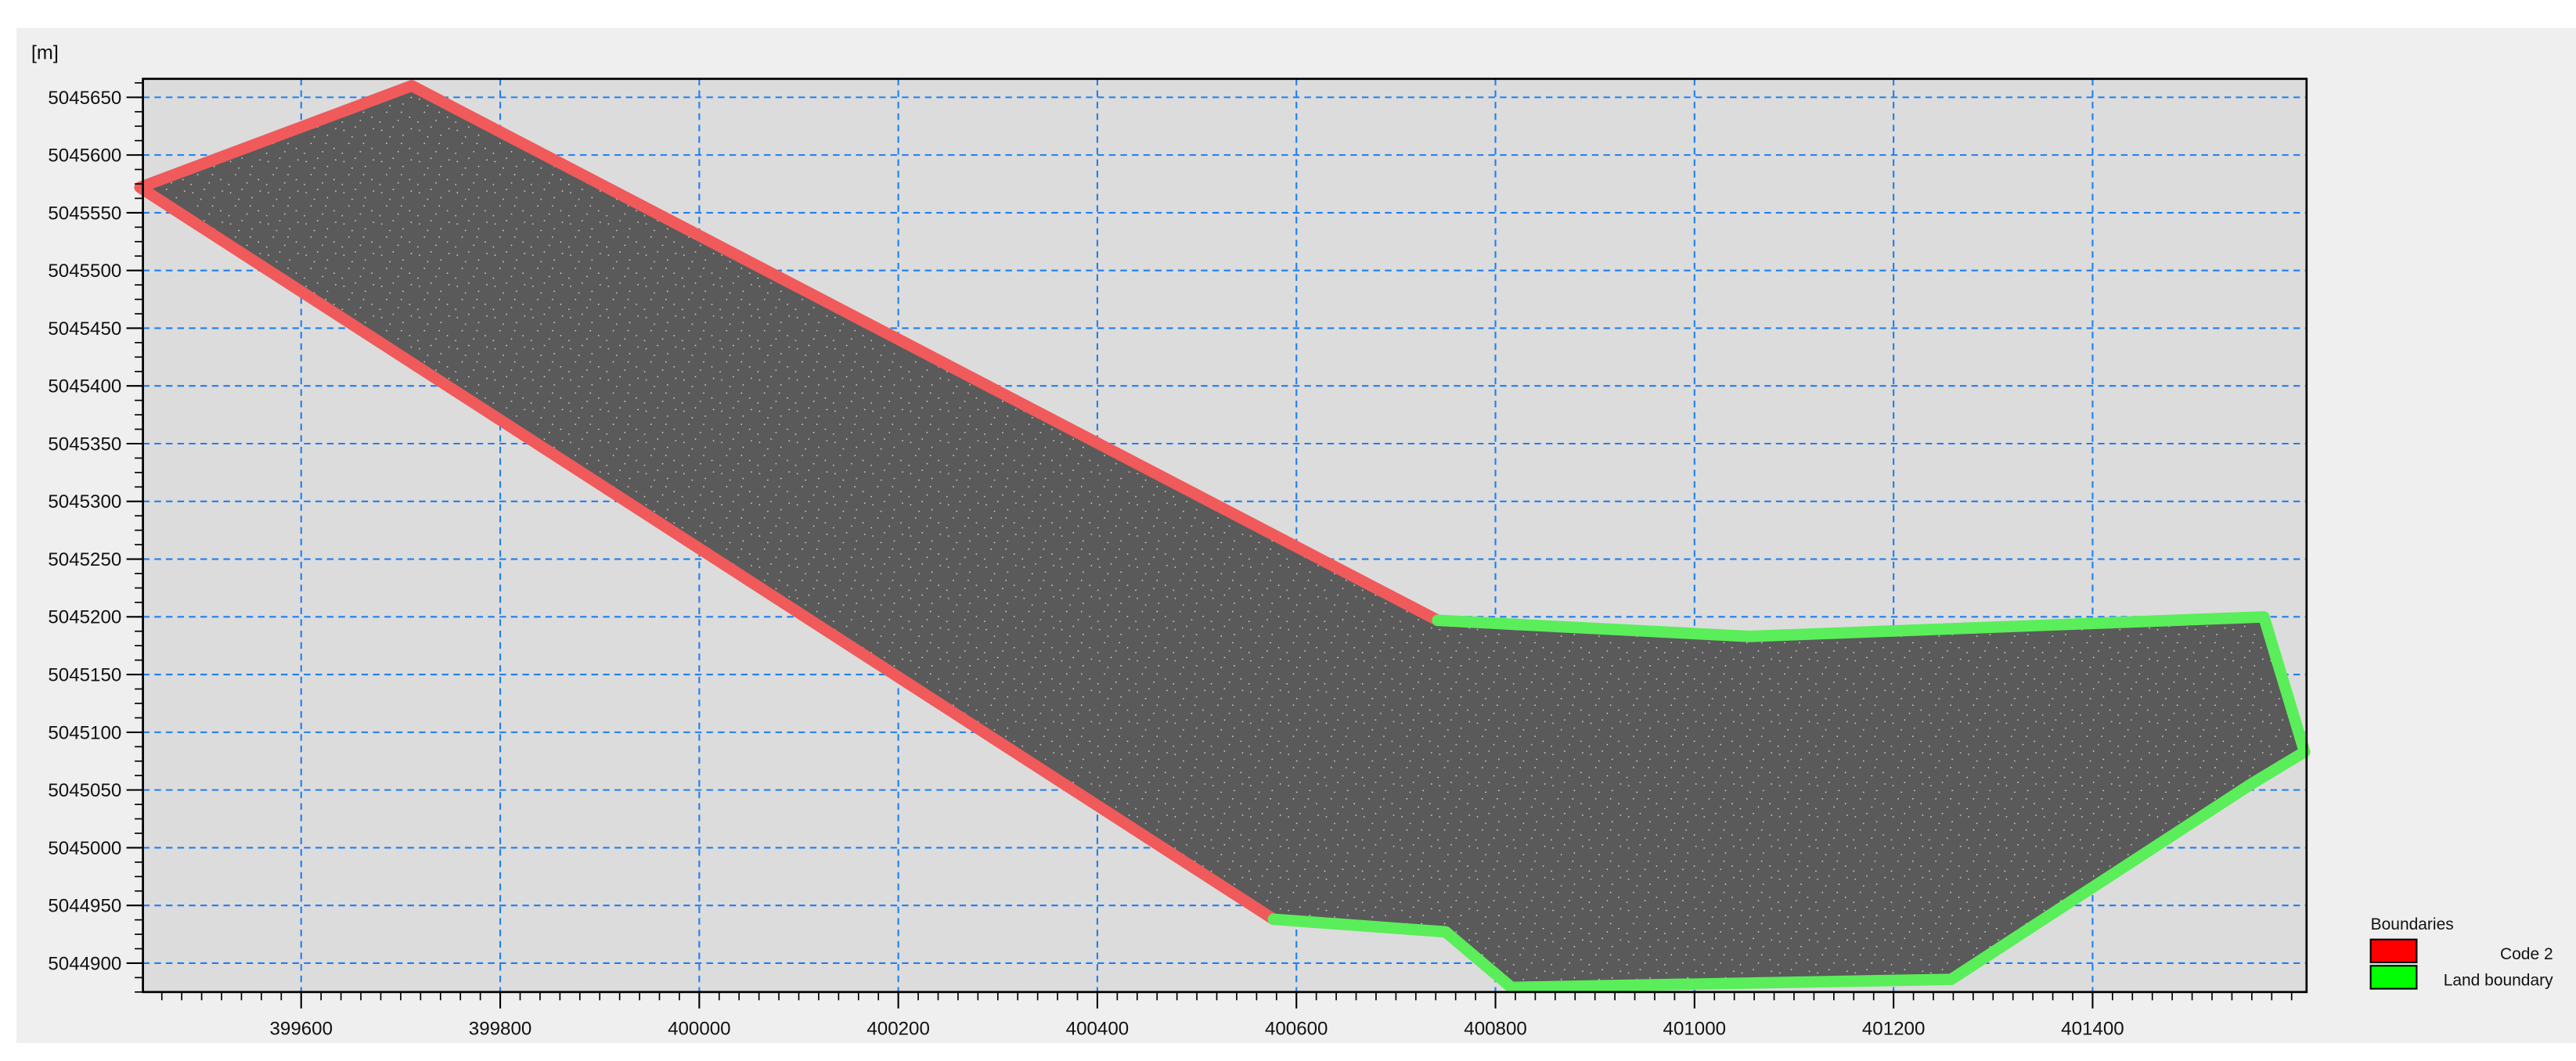  I want to click on x-tick-label: 400200, so click(898, 1028).